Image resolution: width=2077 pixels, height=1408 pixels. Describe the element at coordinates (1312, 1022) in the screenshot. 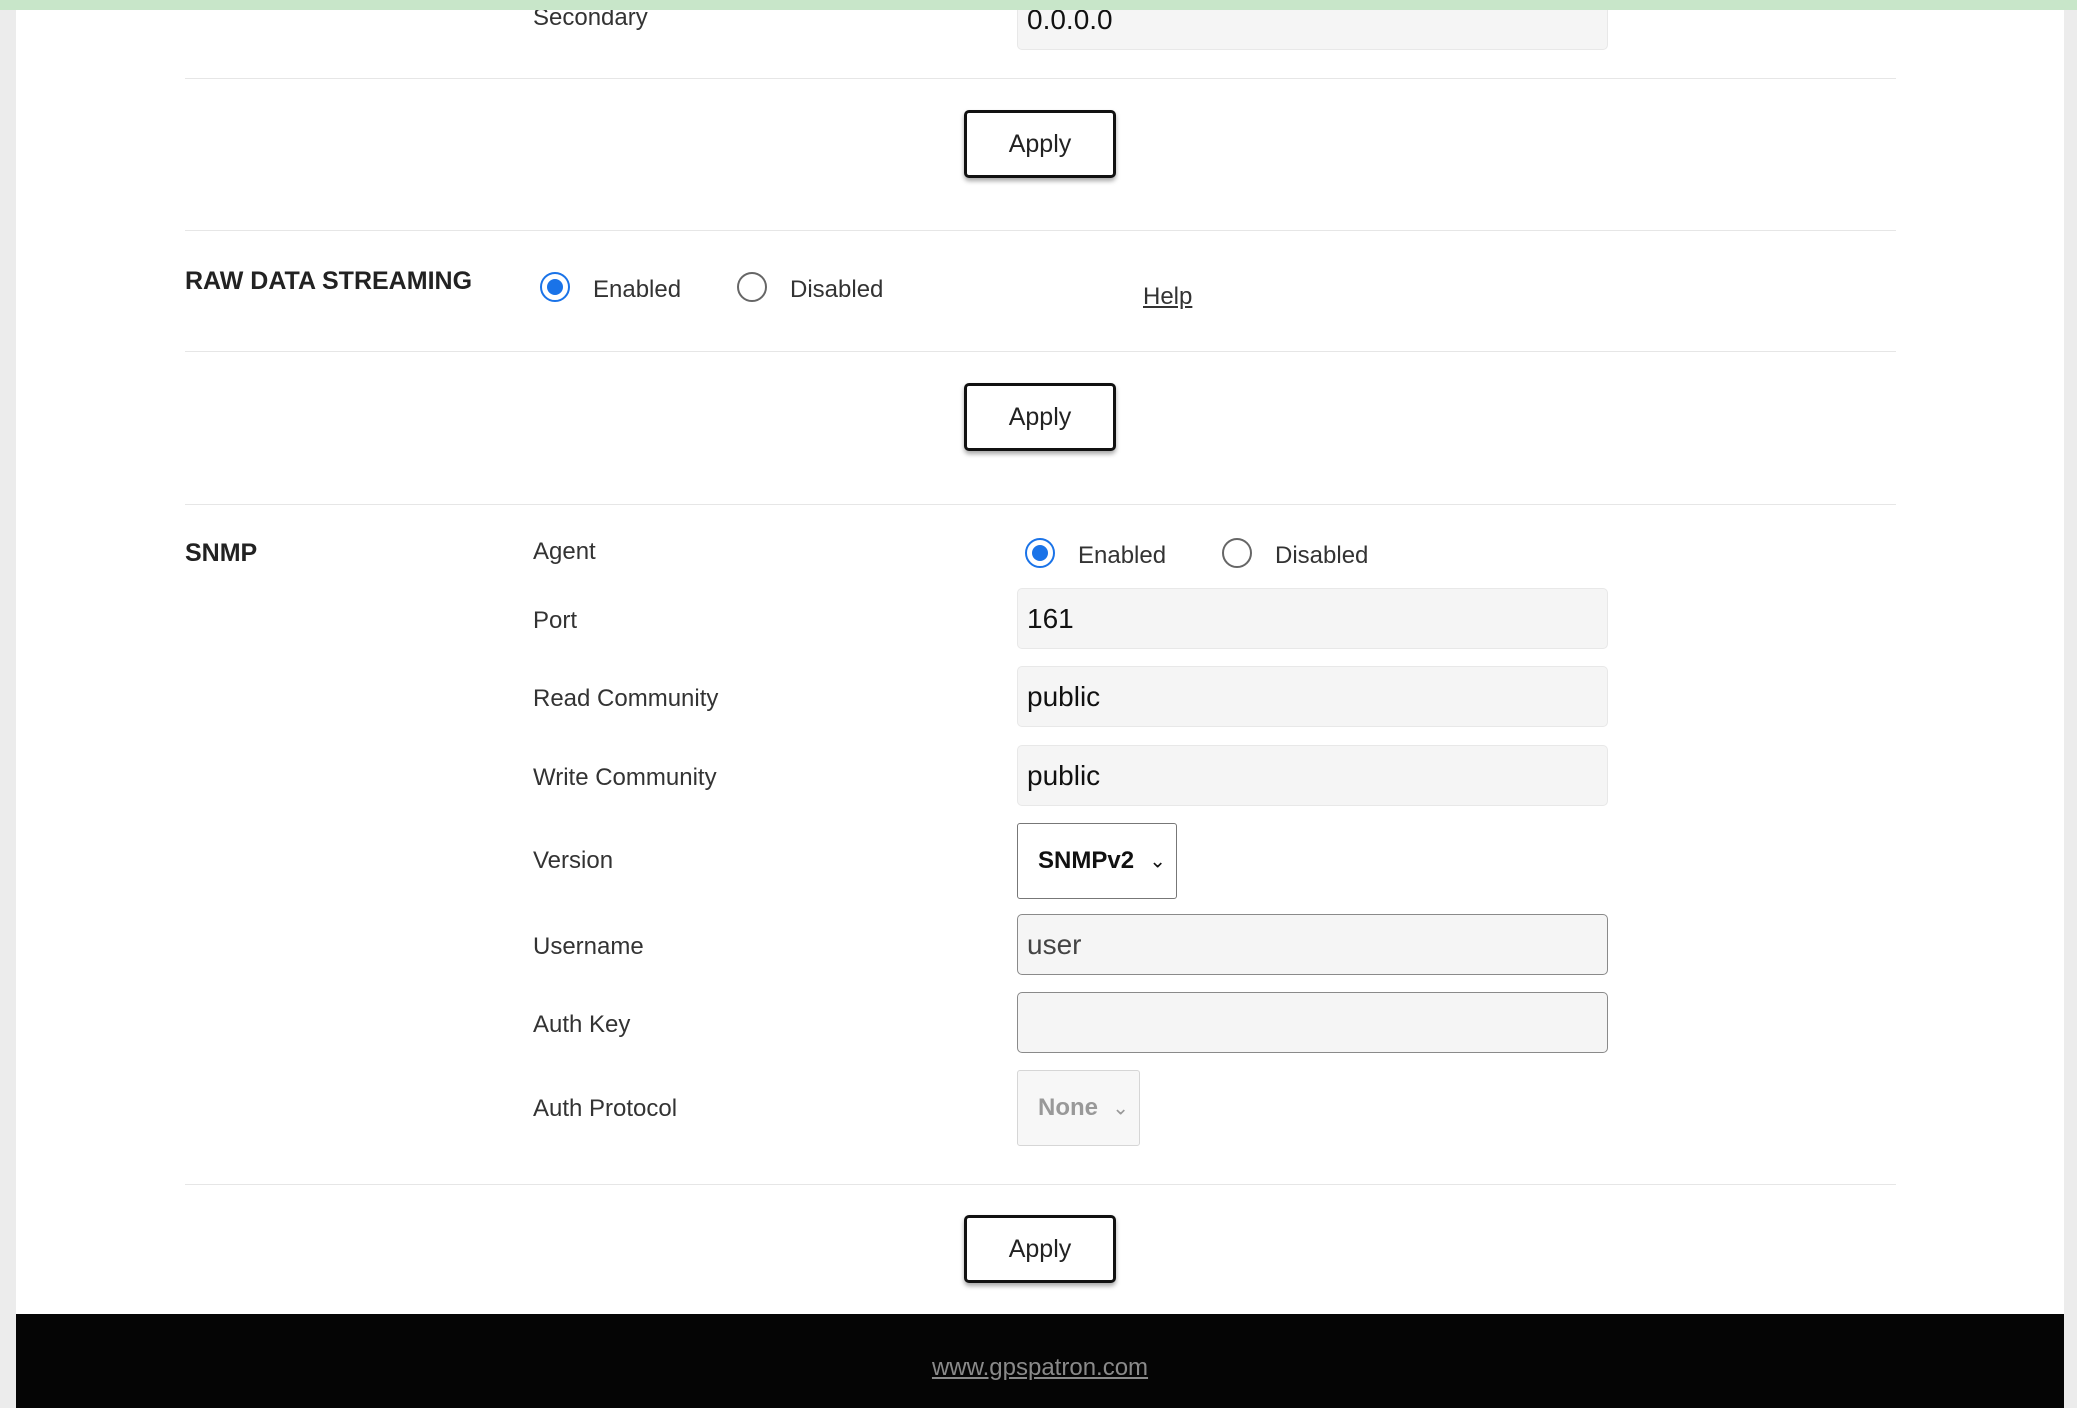

I see `snmp-auth-key-input` at that location.